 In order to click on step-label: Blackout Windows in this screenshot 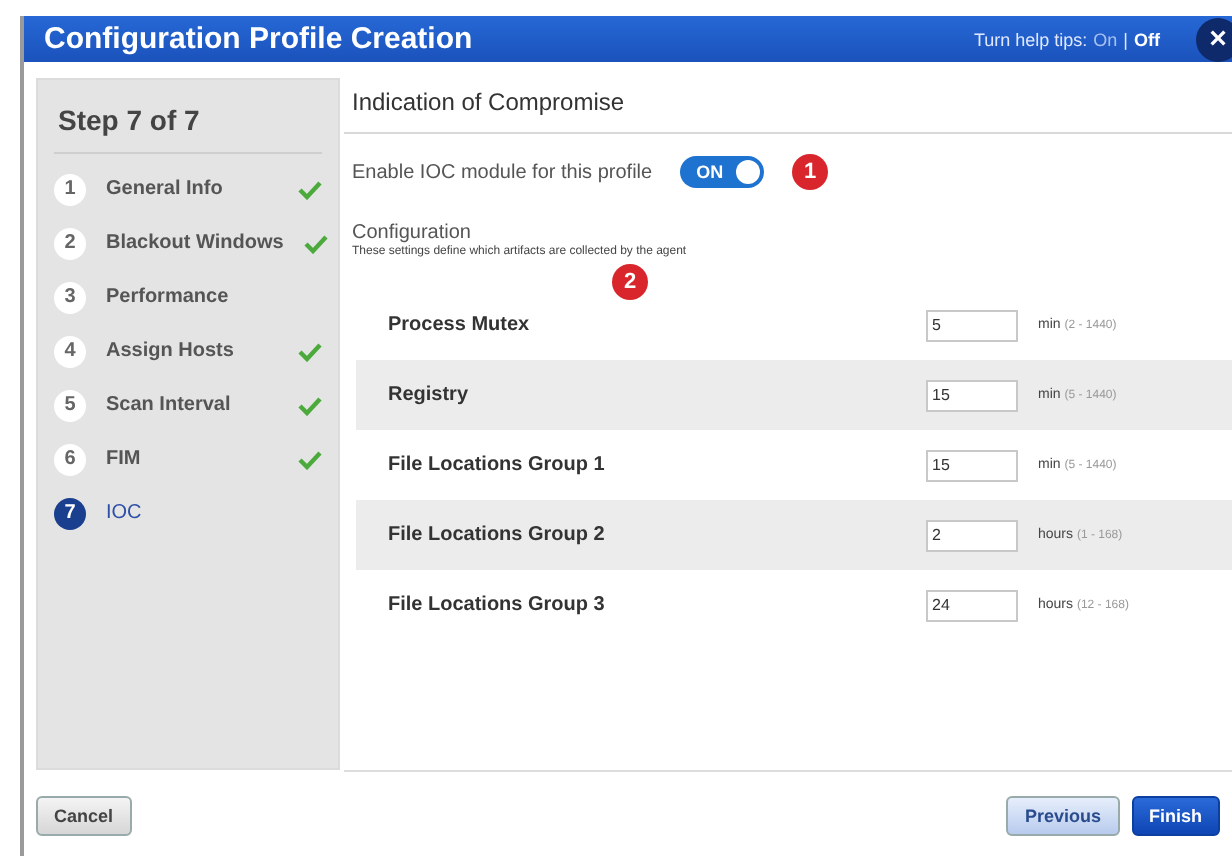, I will do `click(195, 243)`.